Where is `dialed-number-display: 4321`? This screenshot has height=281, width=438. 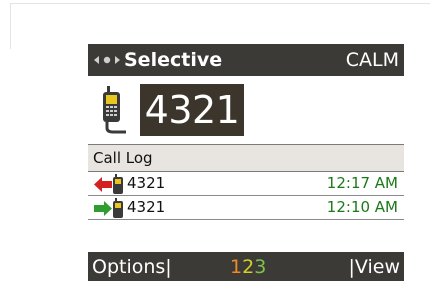 dialed-number-display: 4321 is located at coordinates (192, 110).